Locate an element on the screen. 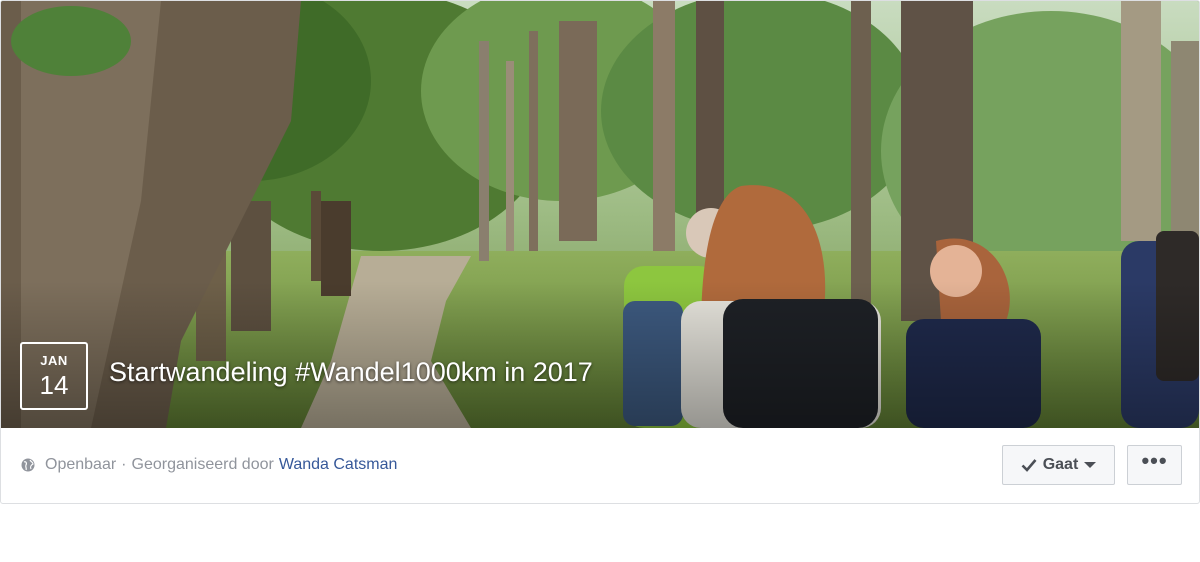  event-date-day: 14 is located at coordinates (54, 385).